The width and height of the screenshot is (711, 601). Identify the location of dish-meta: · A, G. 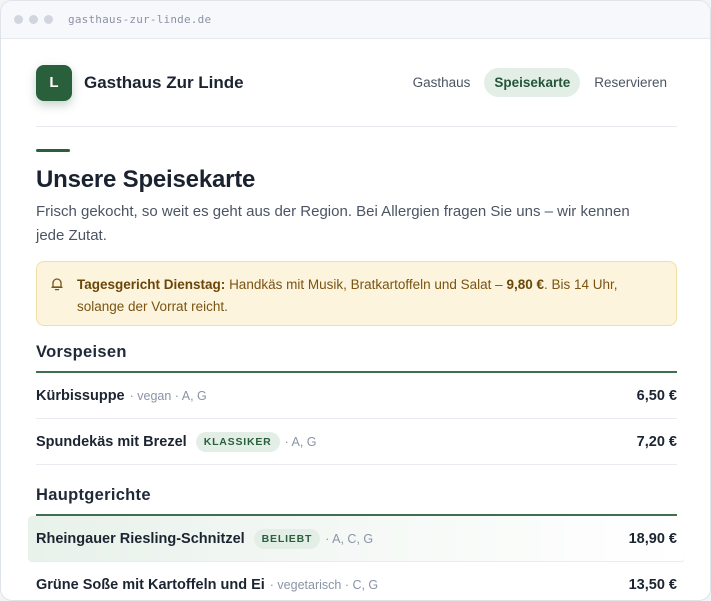
(300, 441).